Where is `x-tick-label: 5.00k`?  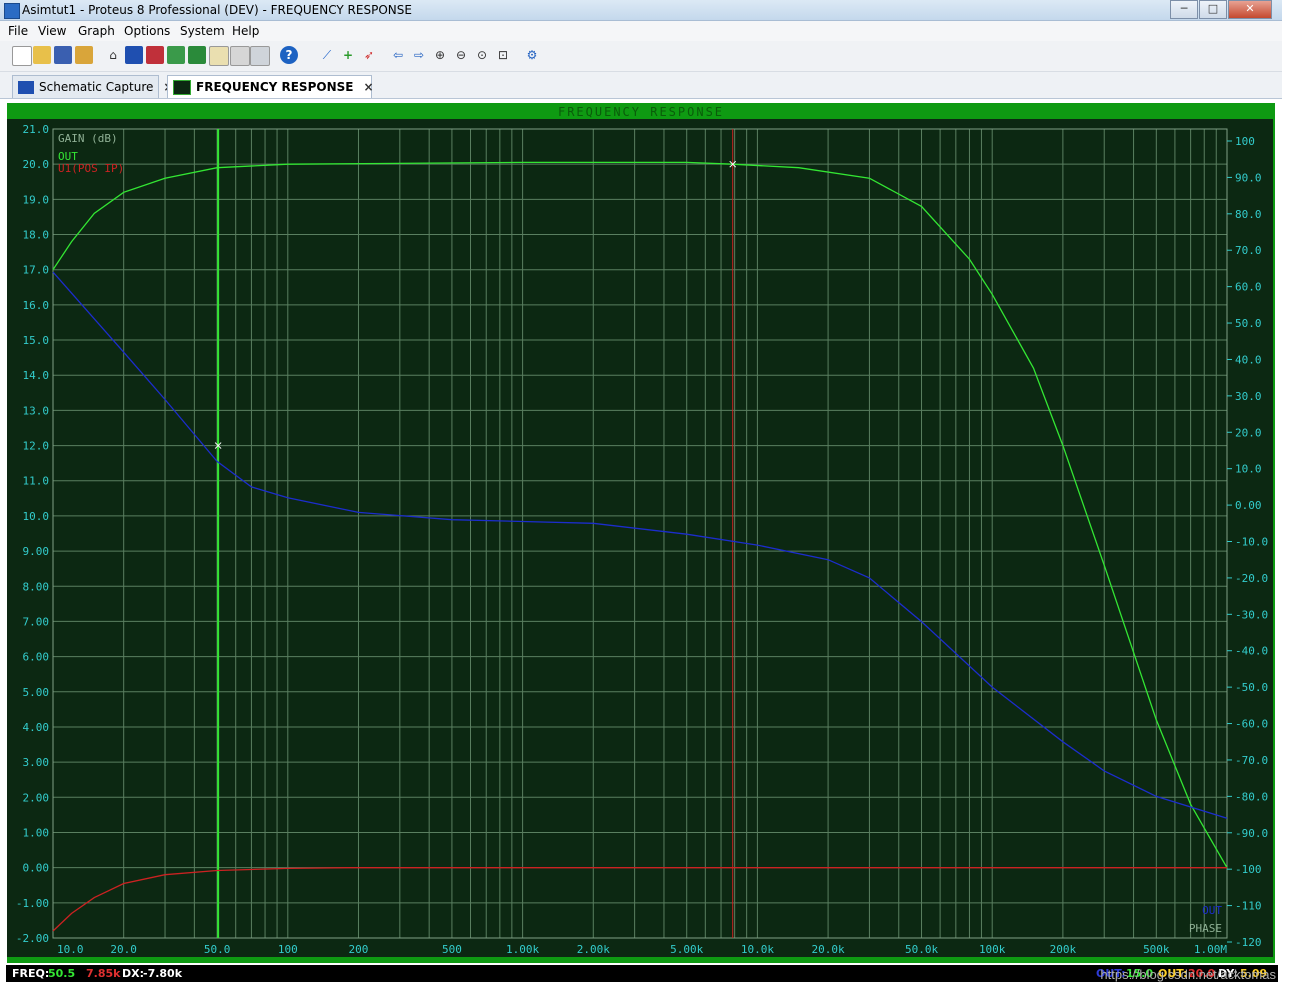 x-tick-label: 5.00k is located at coordinates (686, 949).